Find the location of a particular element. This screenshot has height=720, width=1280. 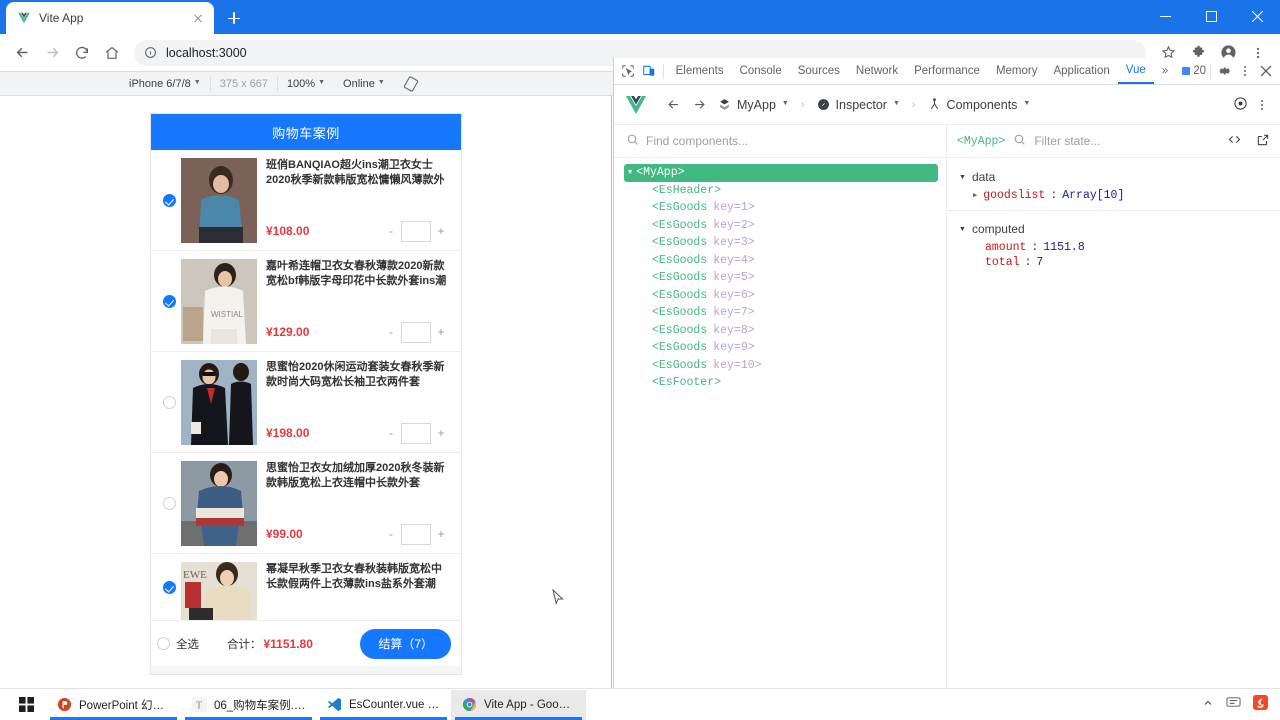

minimize-icon is located at coordinates (1165, 16).